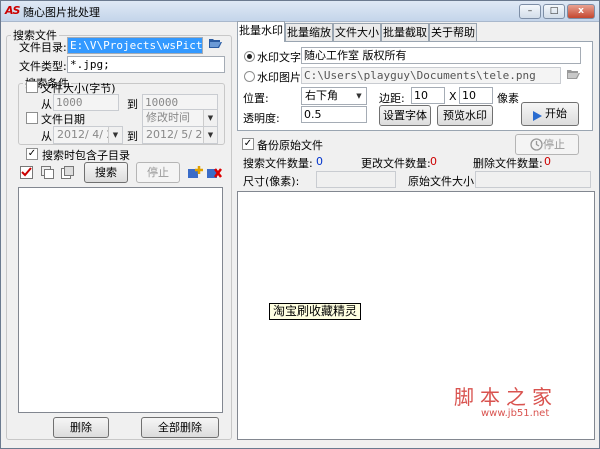 This screenshot has height=449, width=600. Describe the element at coordinates (67, 174) in the screenshot. I see `invert-selection-icon` at that location.